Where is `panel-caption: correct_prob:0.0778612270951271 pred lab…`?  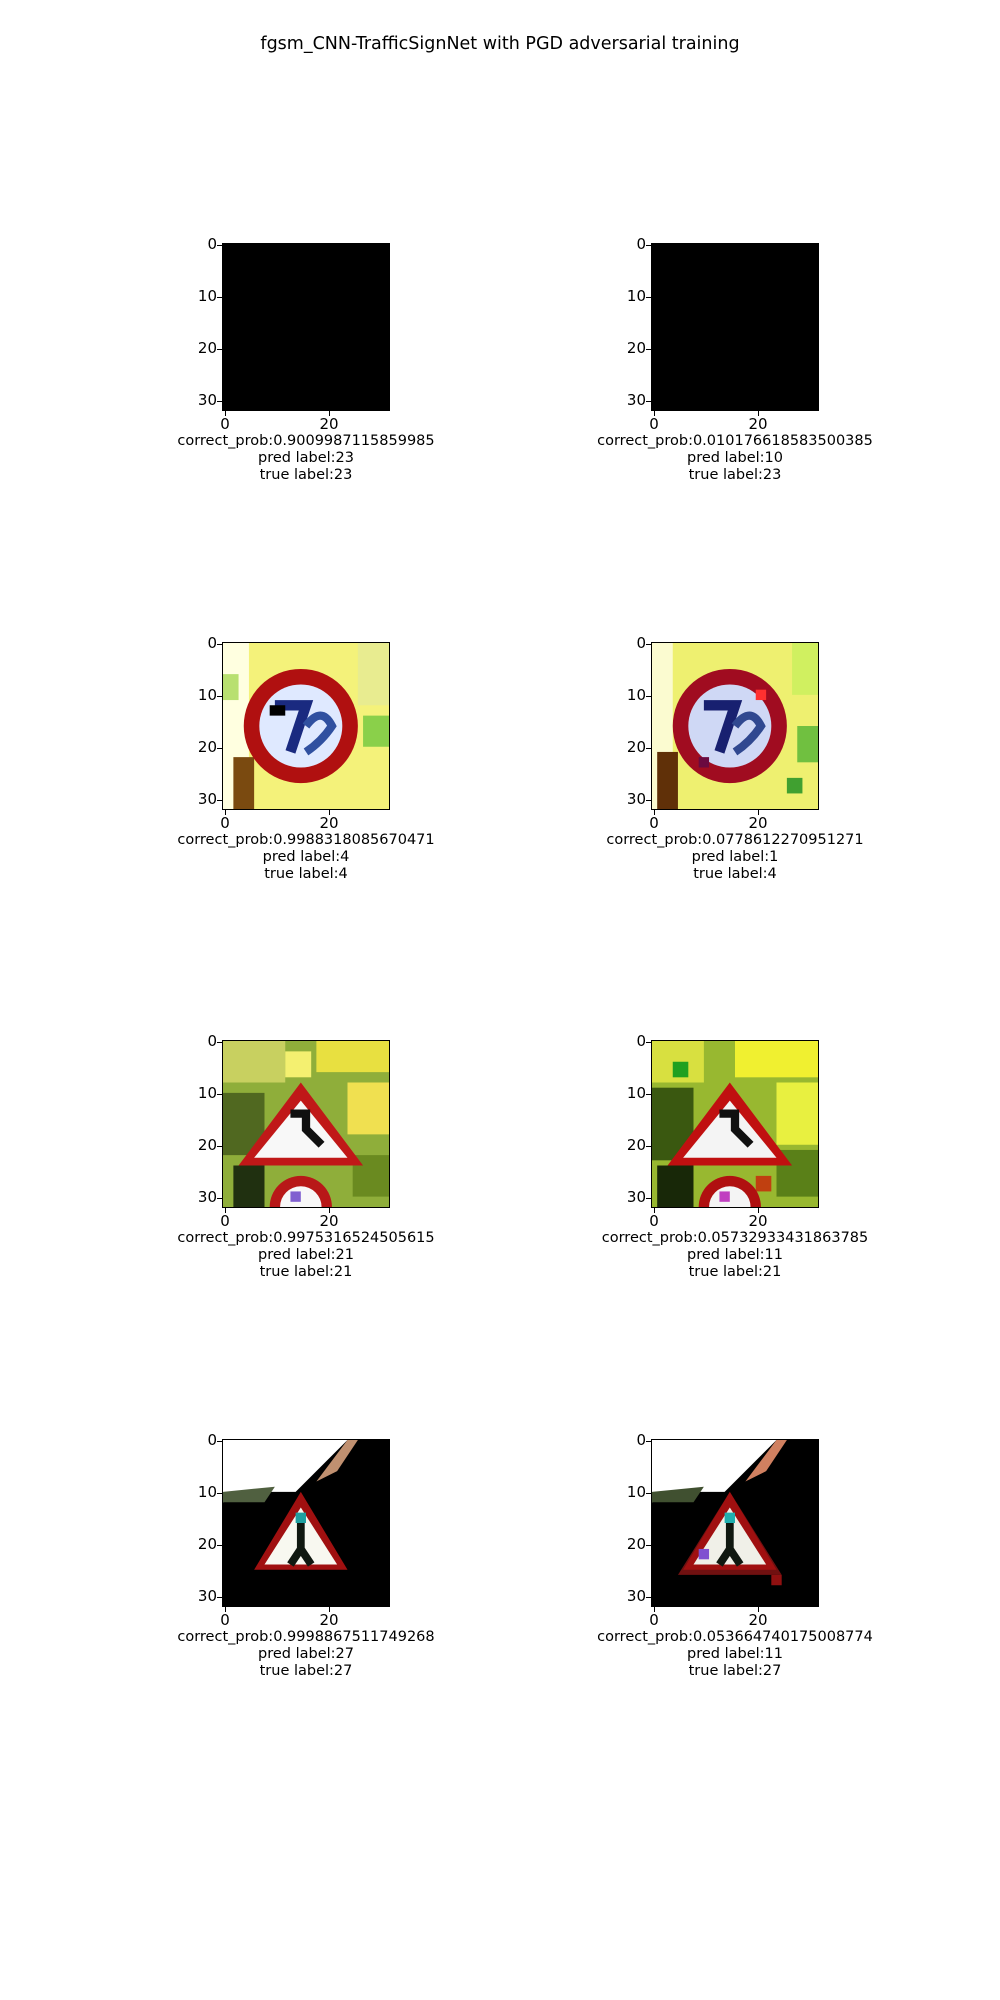 panel-caption: correct_prob:0.0778612270951271 pred lab… is located at coordinates (735, 857).